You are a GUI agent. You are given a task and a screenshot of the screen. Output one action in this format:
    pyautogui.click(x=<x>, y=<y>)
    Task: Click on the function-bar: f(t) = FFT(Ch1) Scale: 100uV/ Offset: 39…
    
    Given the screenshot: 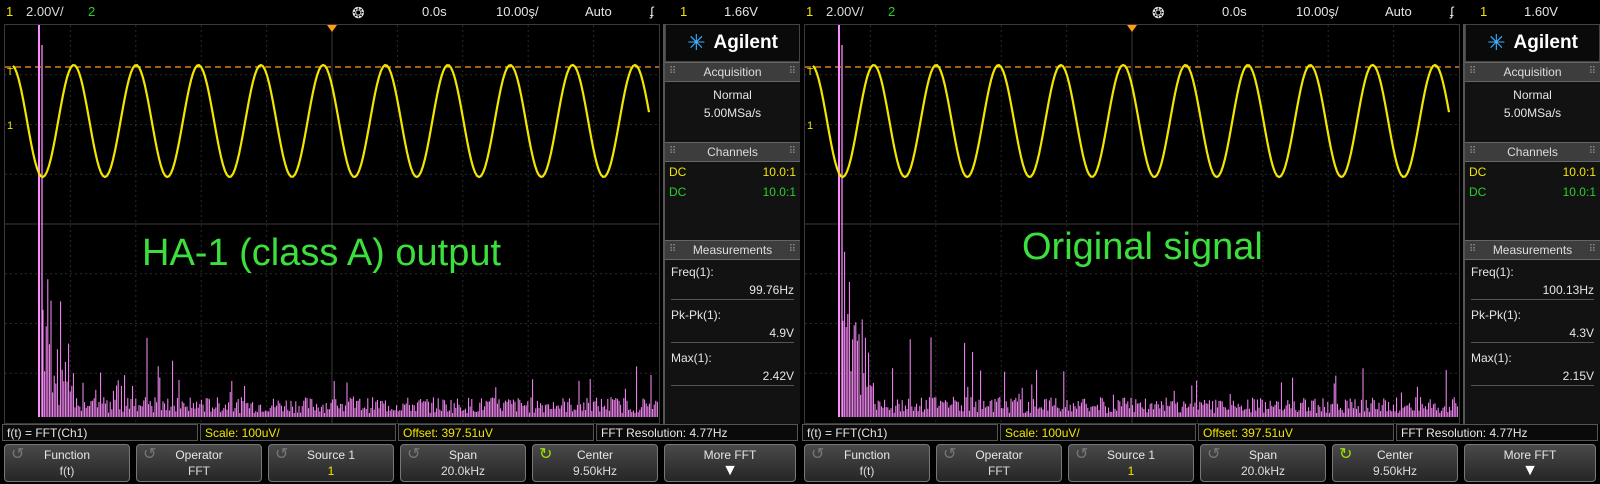 What is the action you would take?
    pyautogui.click(x=1200, y=433)
    